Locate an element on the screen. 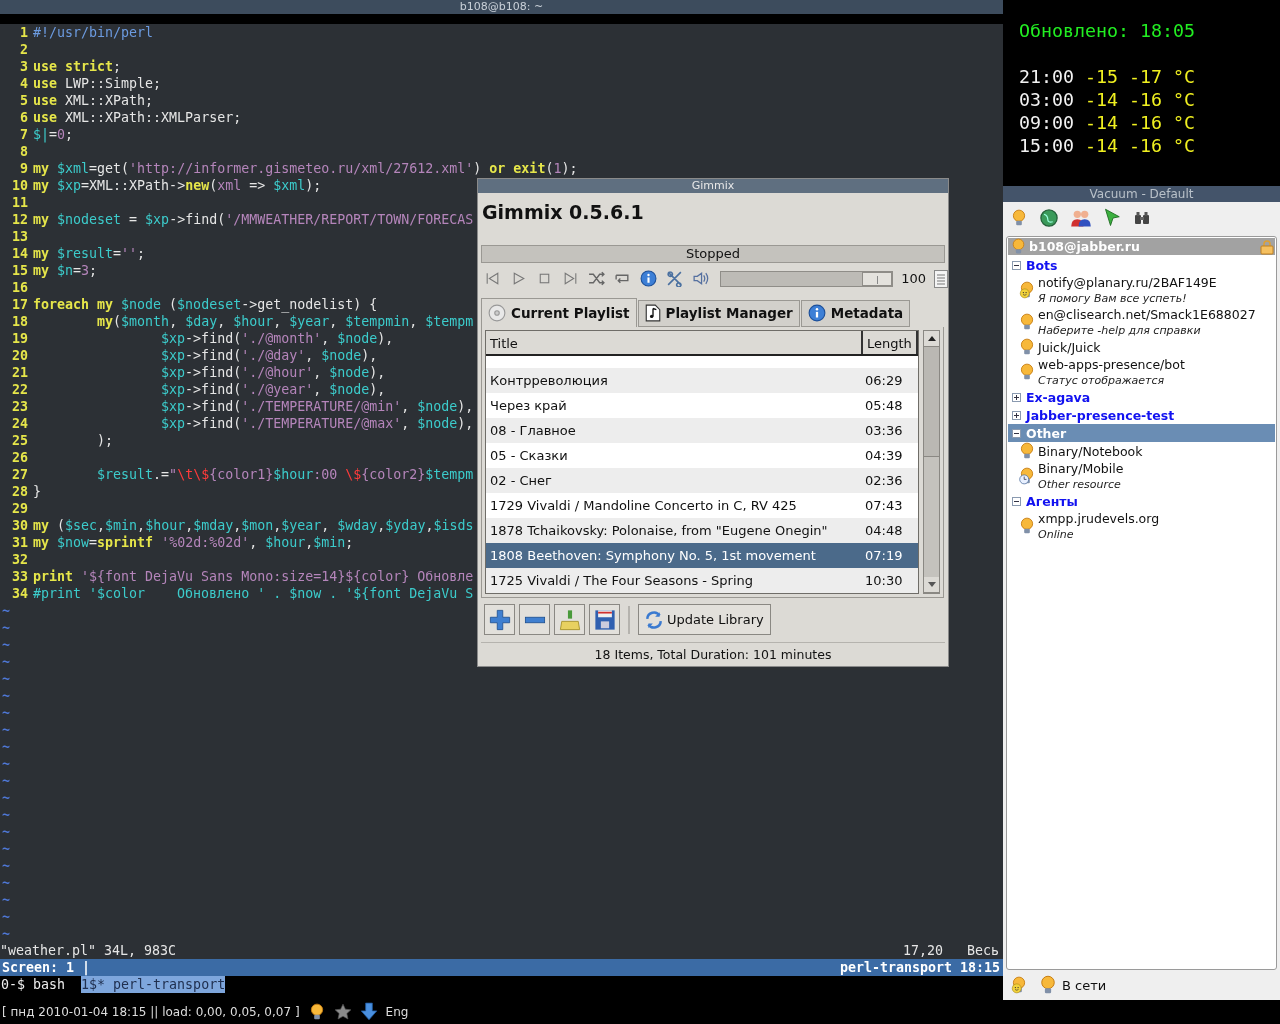 The height and width of the screenshot is (1024, 1280). column-header: Title is located at coordinates (674, 342).